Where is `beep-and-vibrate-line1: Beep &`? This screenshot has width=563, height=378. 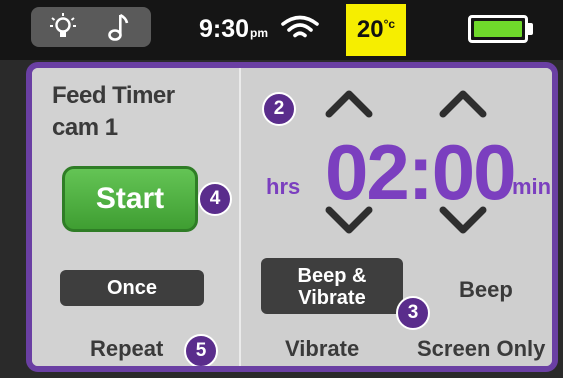
beep-and-vibrate-line1: Beep & is located at coordinates (332, 276).